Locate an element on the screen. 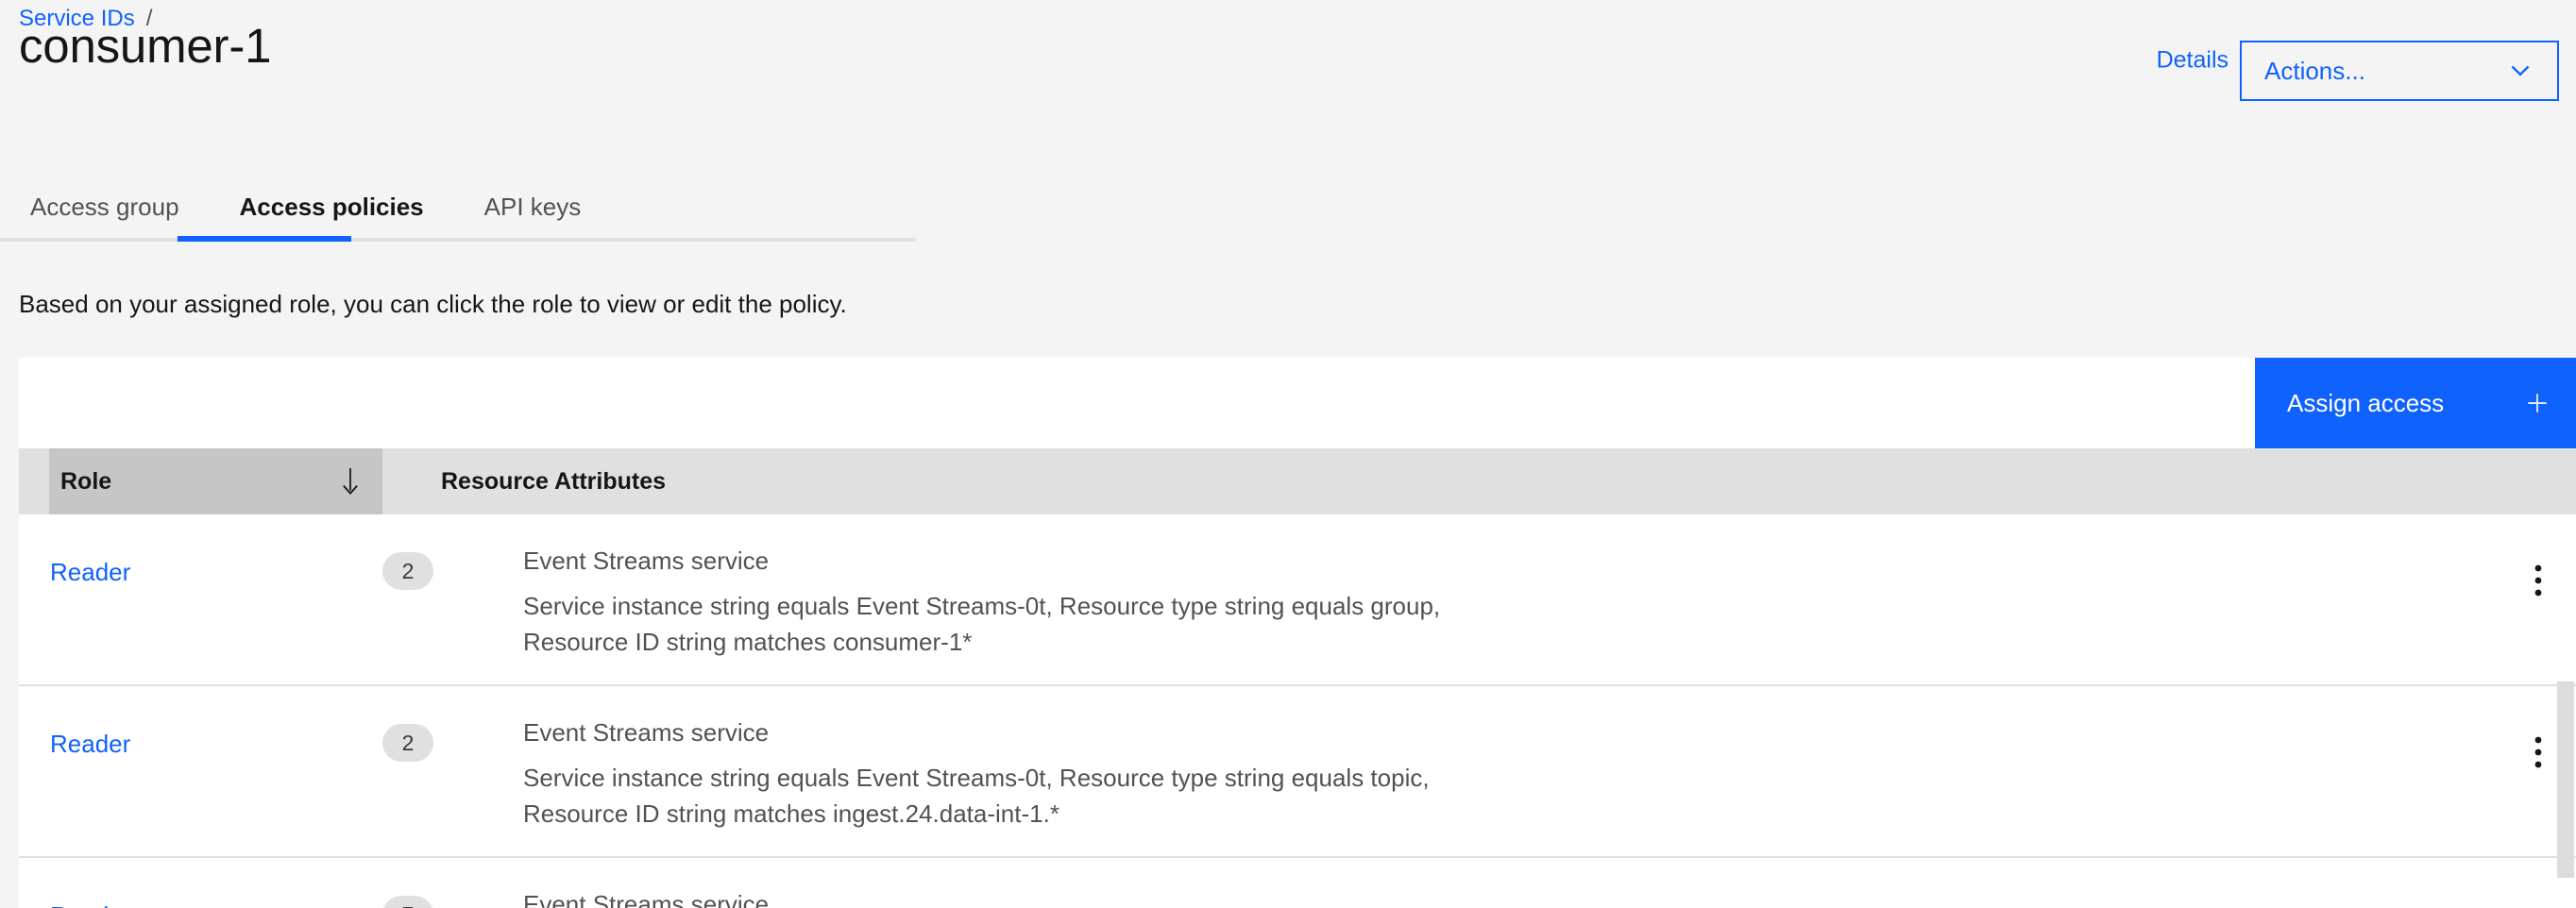 The height and width of the screenshot is (908, 2576). tab-list: Access group Access policies API keys is located at coordinates (458, 210).